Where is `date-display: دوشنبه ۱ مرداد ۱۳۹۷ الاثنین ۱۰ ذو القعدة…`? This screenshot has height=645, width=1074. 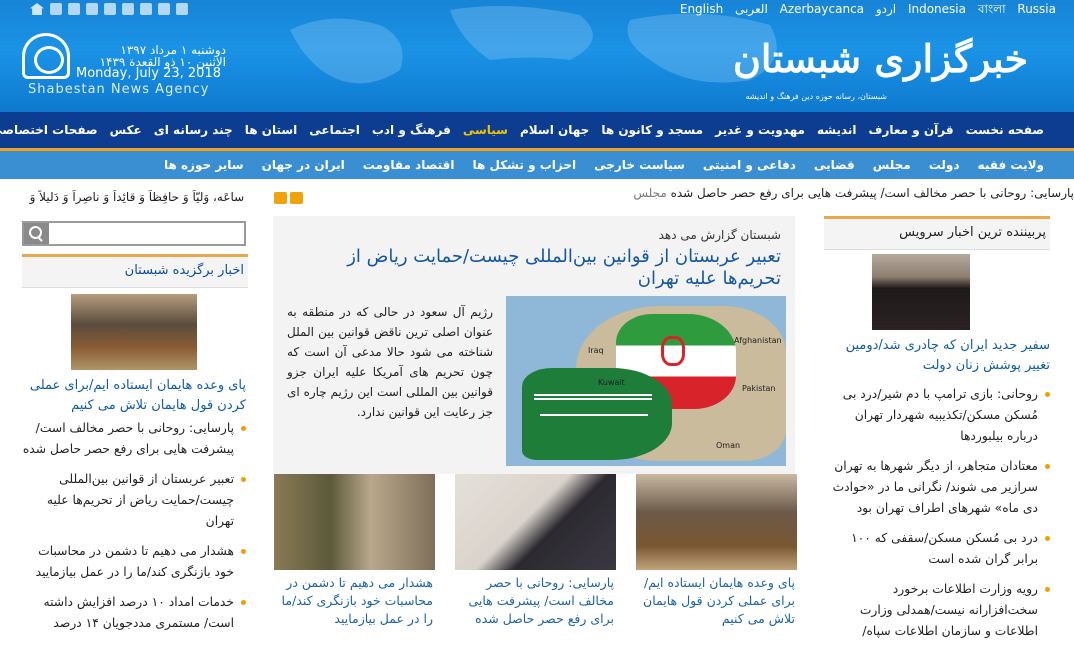
date-display: دوشنبه ۱ مرداد ۱۳۹۷ الاثنین ۱۰ ذو القعدة… is located at coordinates (151, 62).